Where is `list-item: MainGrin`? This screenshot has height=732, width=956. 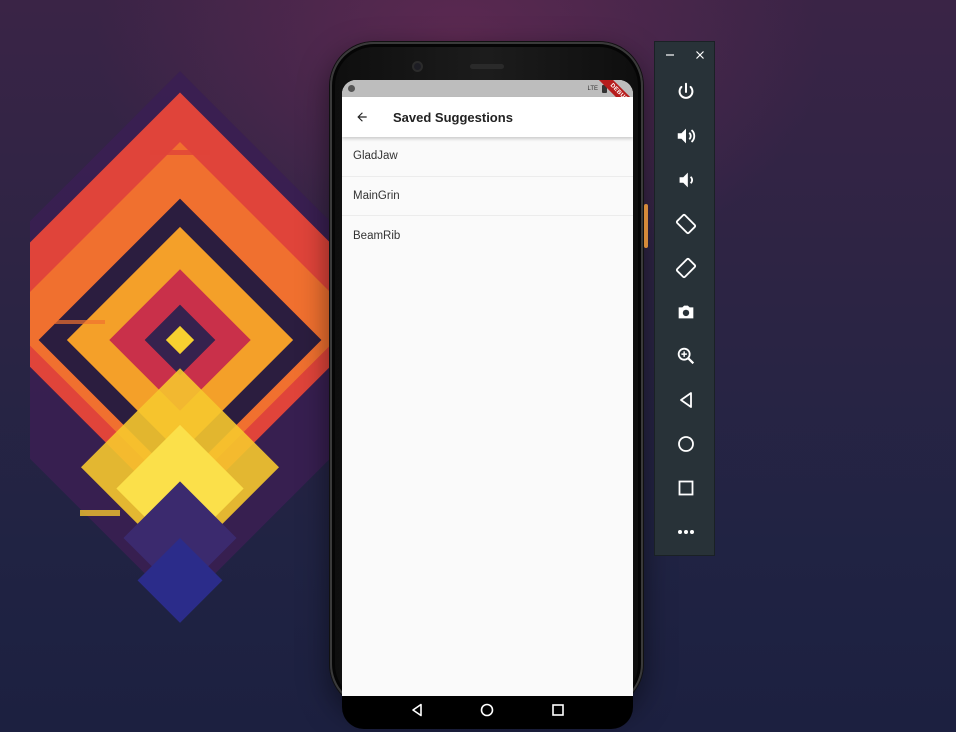 list-item: MainGrin is located at coordinates (487, 196).